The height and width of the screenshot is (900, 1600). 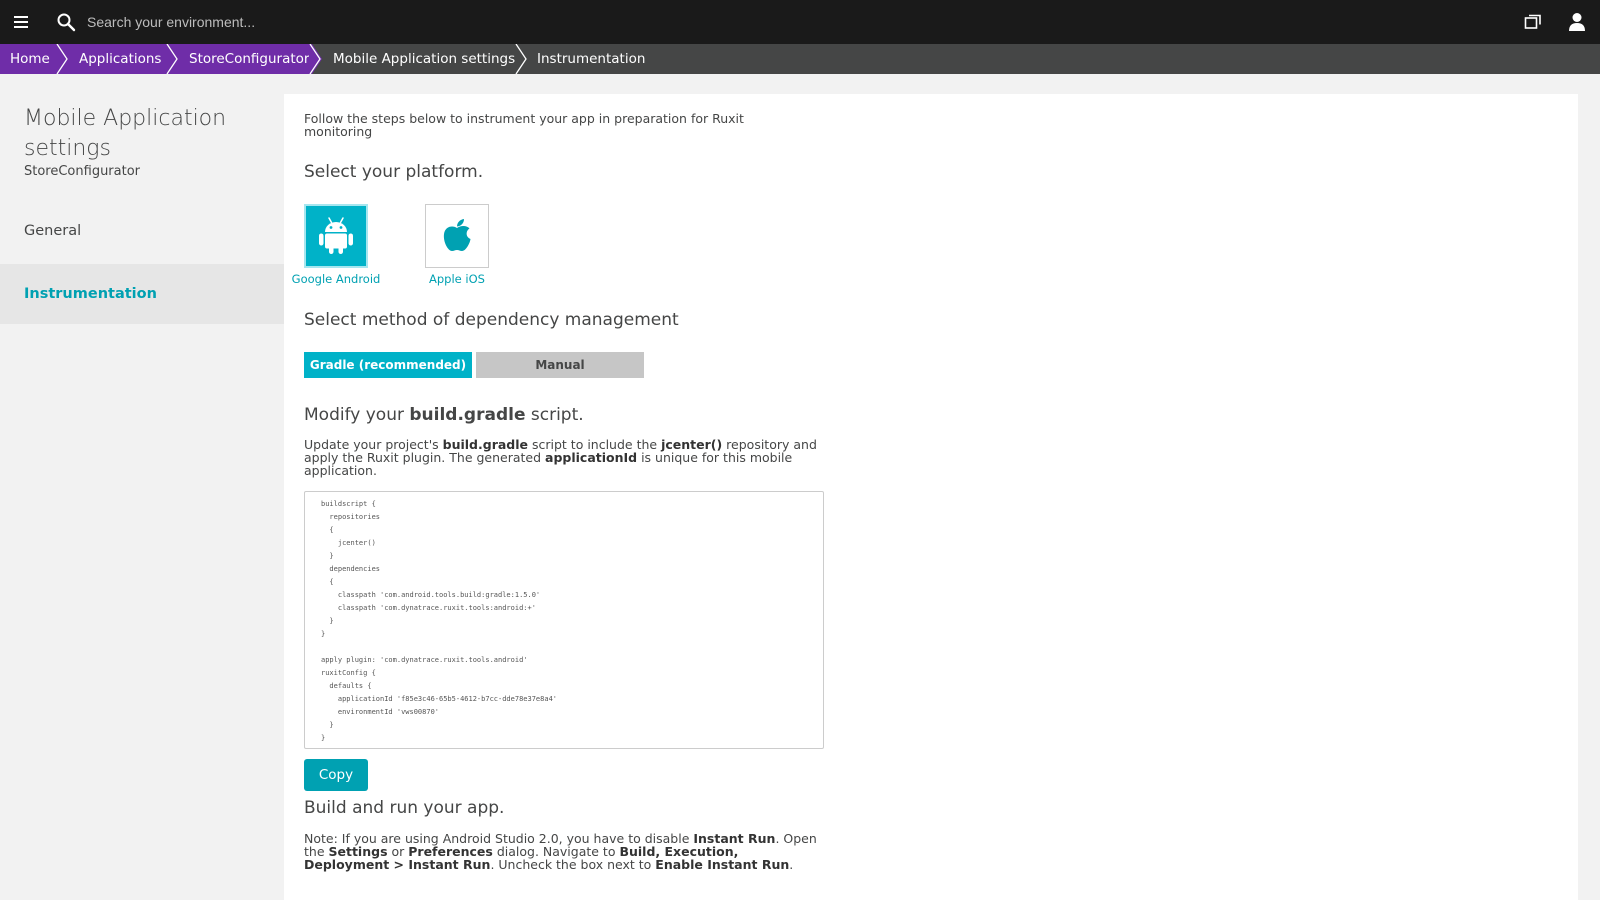 What do you see at coordinates (1577, 22) in the screenshot?
I see `user-icon` at bounding box center [1577, 22].